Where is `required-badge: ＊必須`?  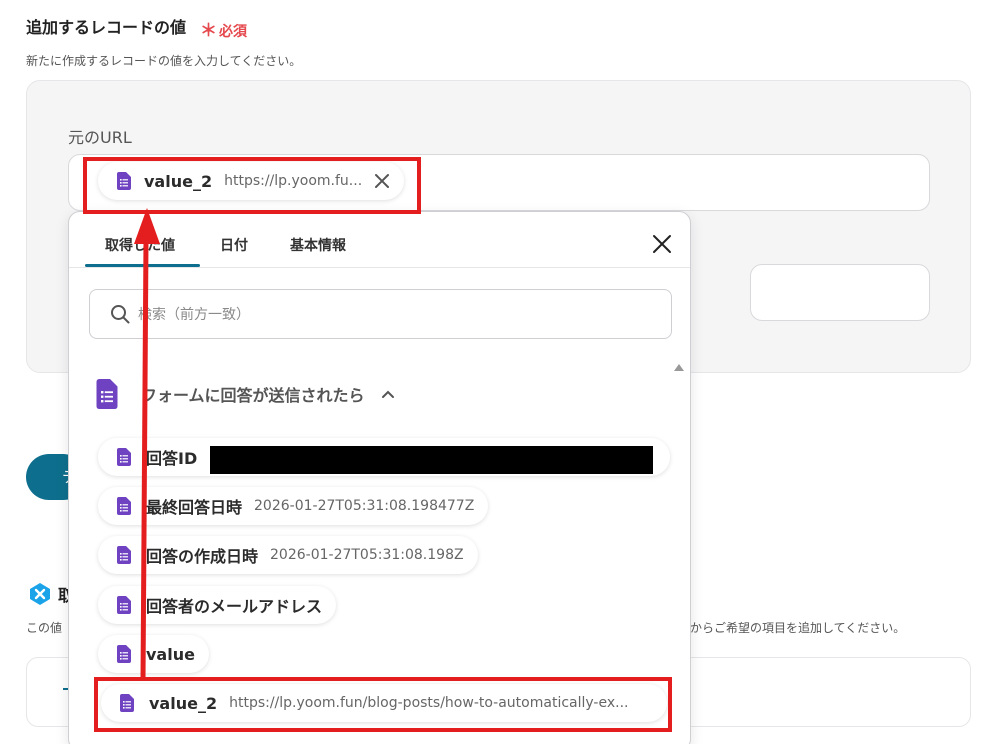 required-badge: ＊必須 is located at coordinates (223, 28).